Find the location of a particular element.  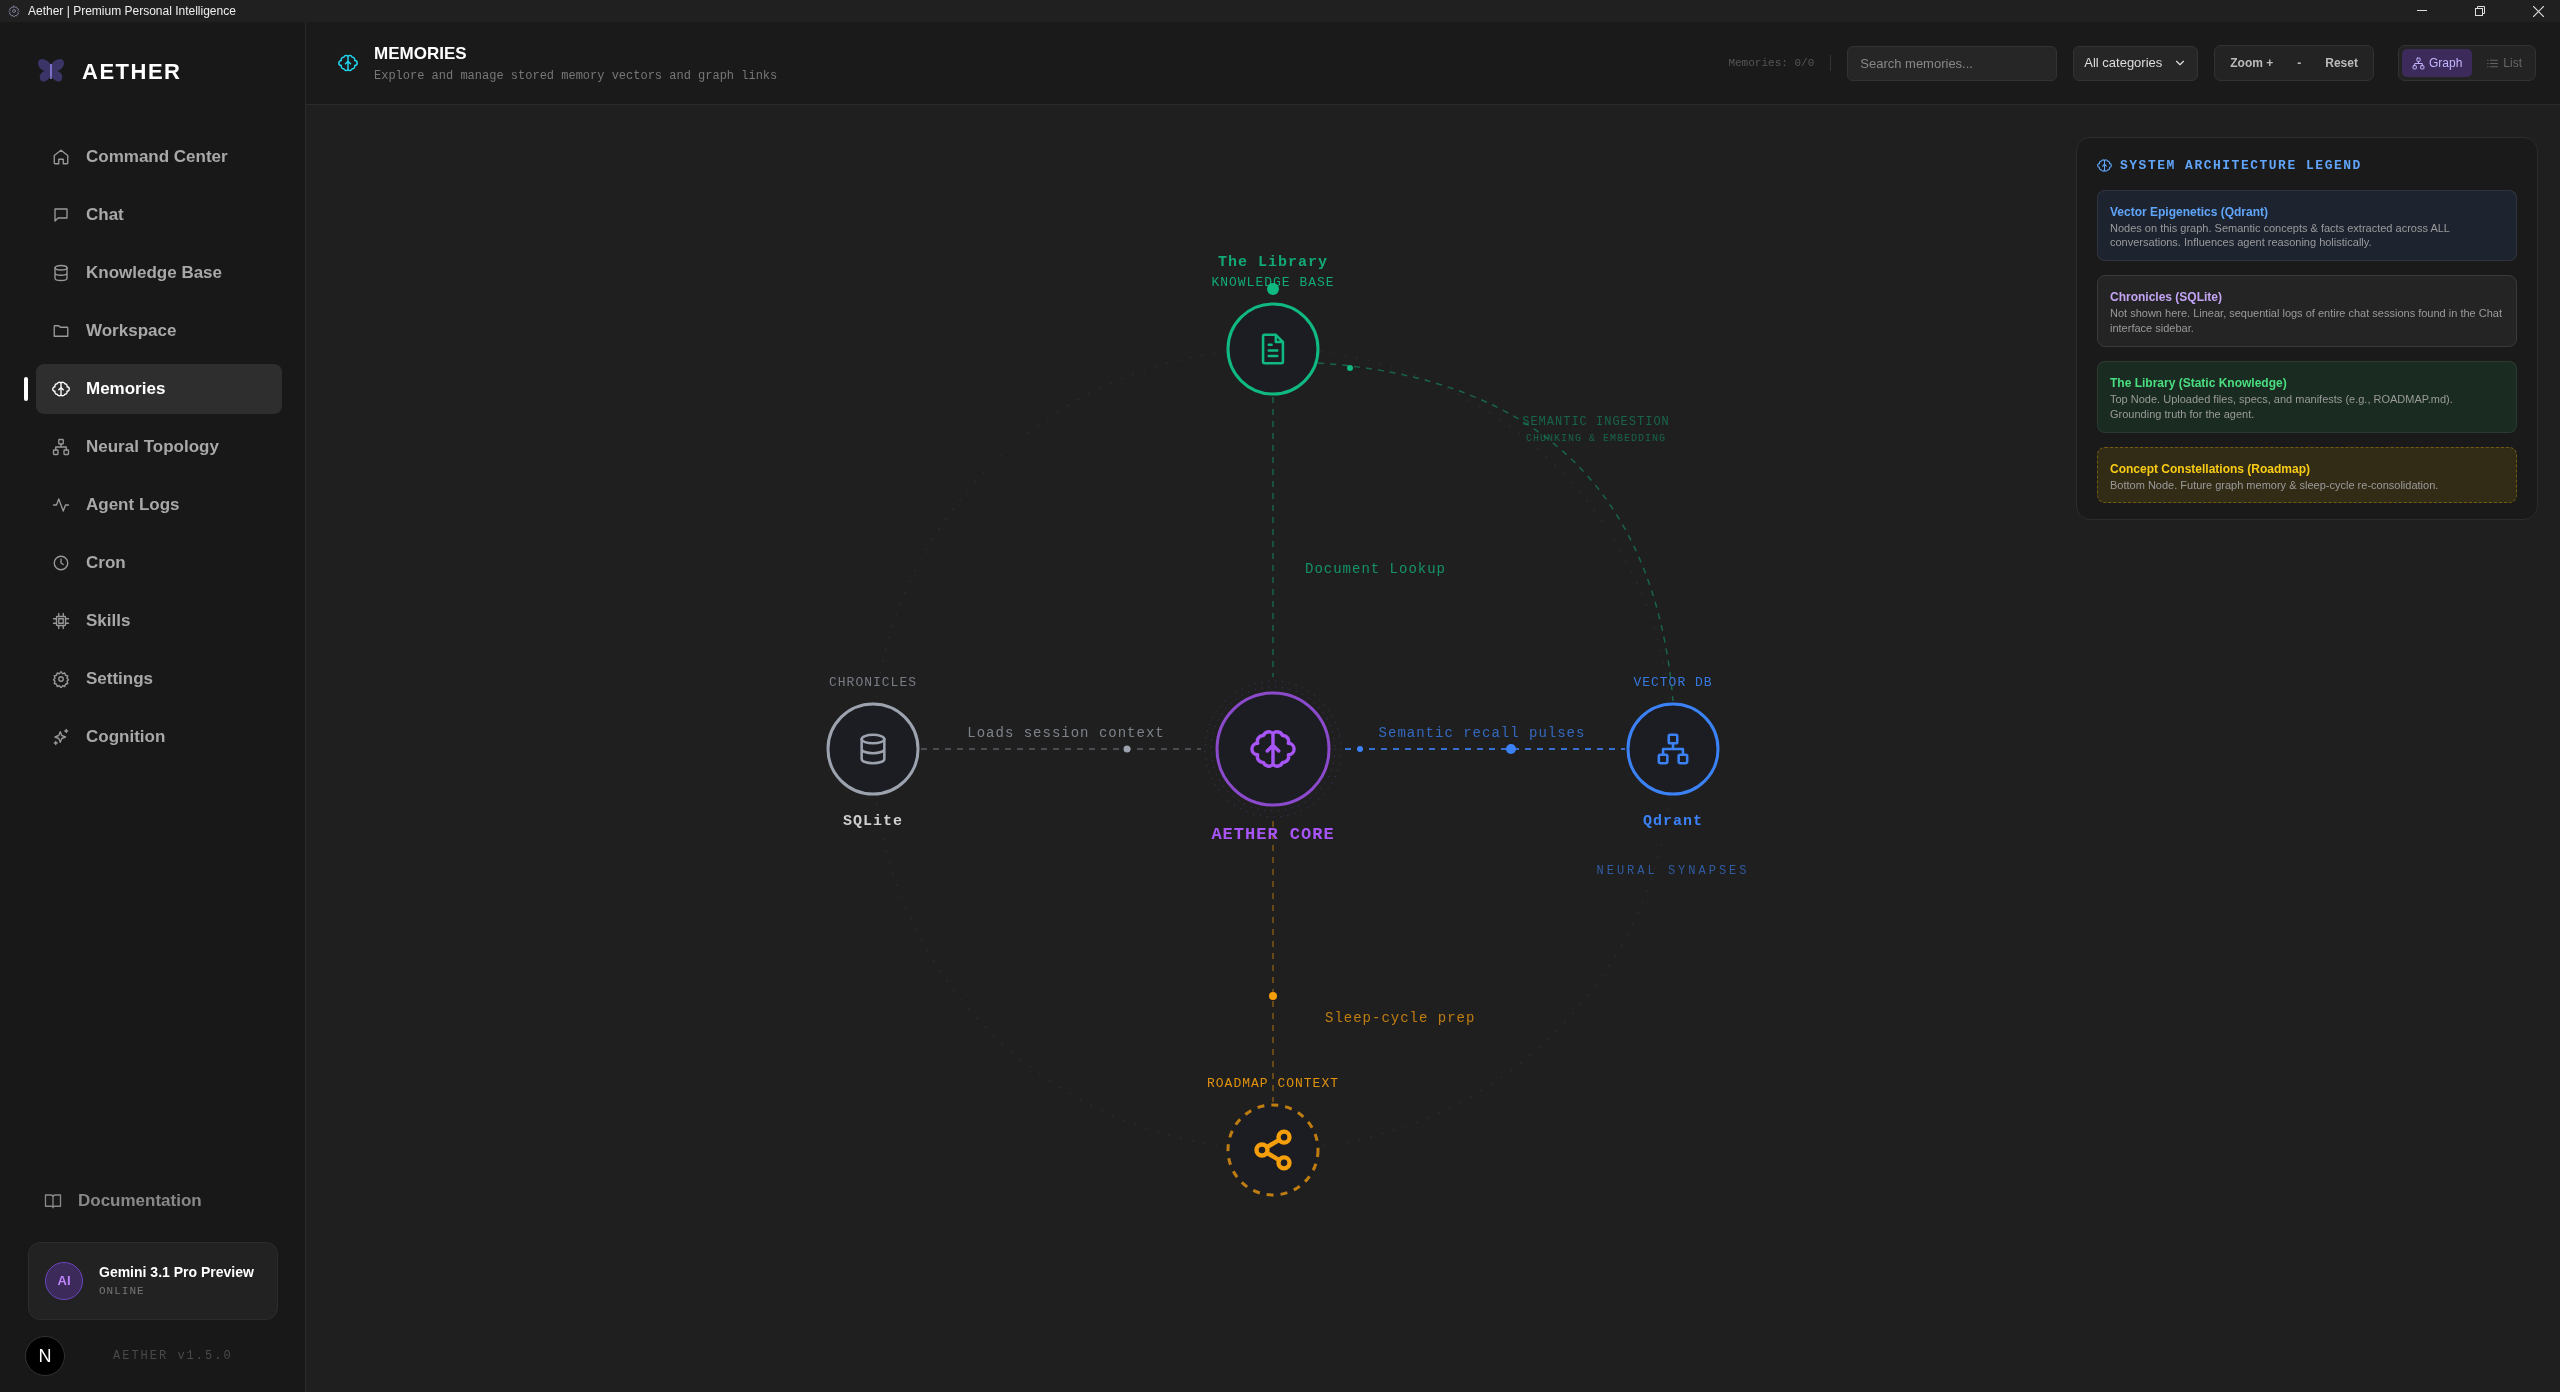

nav-item: Skills is located at coordinates (159, 621).